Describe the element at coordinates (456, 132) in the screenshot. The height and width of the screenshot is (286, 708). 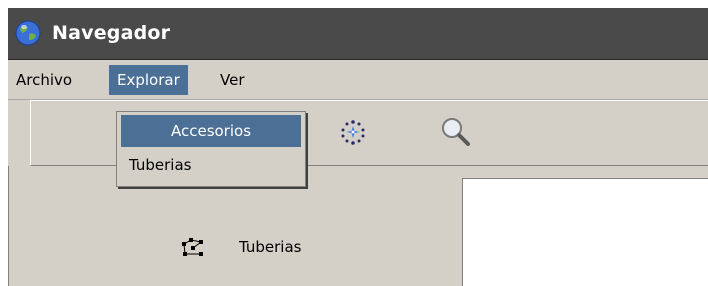
I see `magnifier-icon` at that location.